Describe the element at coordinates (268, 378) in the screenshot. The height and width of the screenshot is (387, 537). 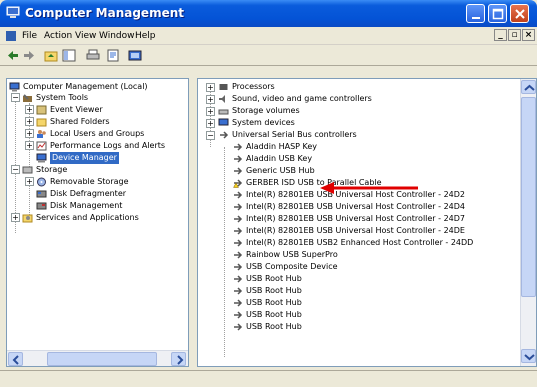
I see `status-bar` at that location.